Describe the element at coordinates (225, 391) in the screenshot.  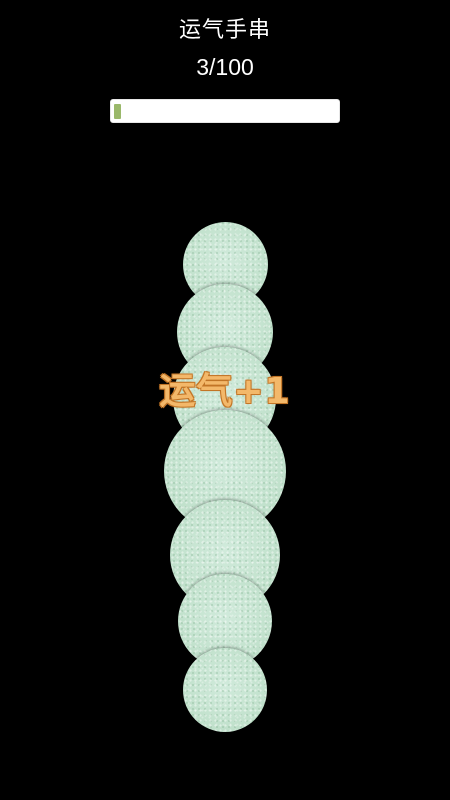
I see `luck-plus-one-popup: 运气+1` at that location.